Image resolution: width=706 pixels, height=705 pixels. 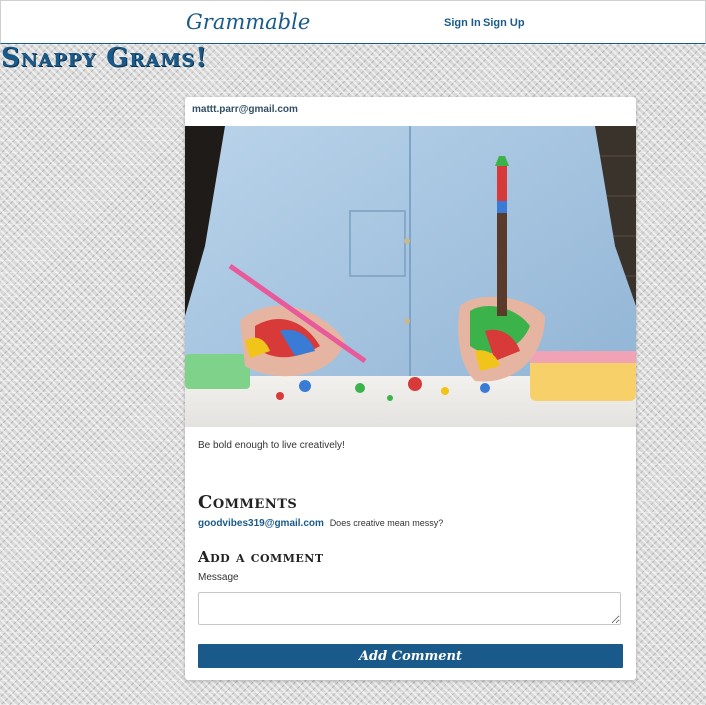 What do you see at coordinates (504, 23) in the screenshot?
I see `sign-up-link: Sign Up` at bounding box center [504, 23].